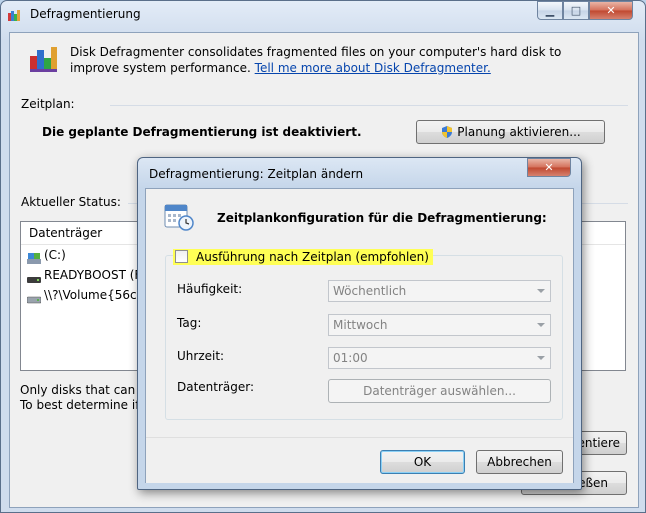  I want to click on time-value: 01:00, so click(350, 358).